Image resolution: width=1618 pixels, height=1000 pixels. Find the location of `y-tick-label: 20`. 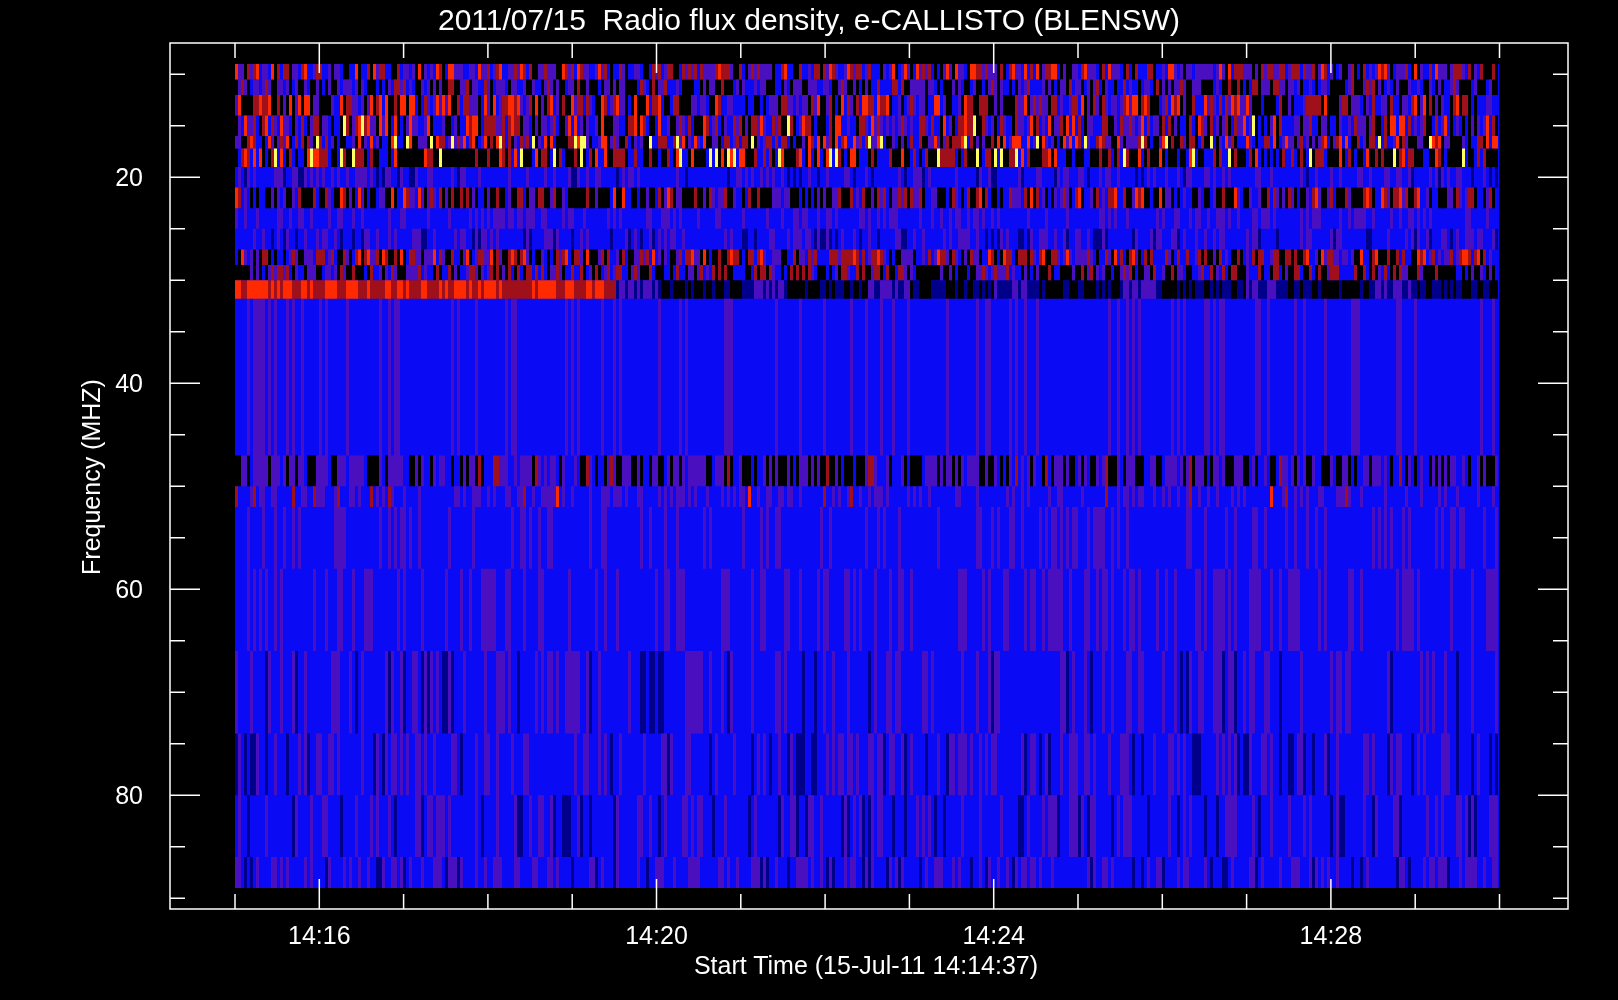

y-tick-label: 20 is located at coordinates (129, 177).